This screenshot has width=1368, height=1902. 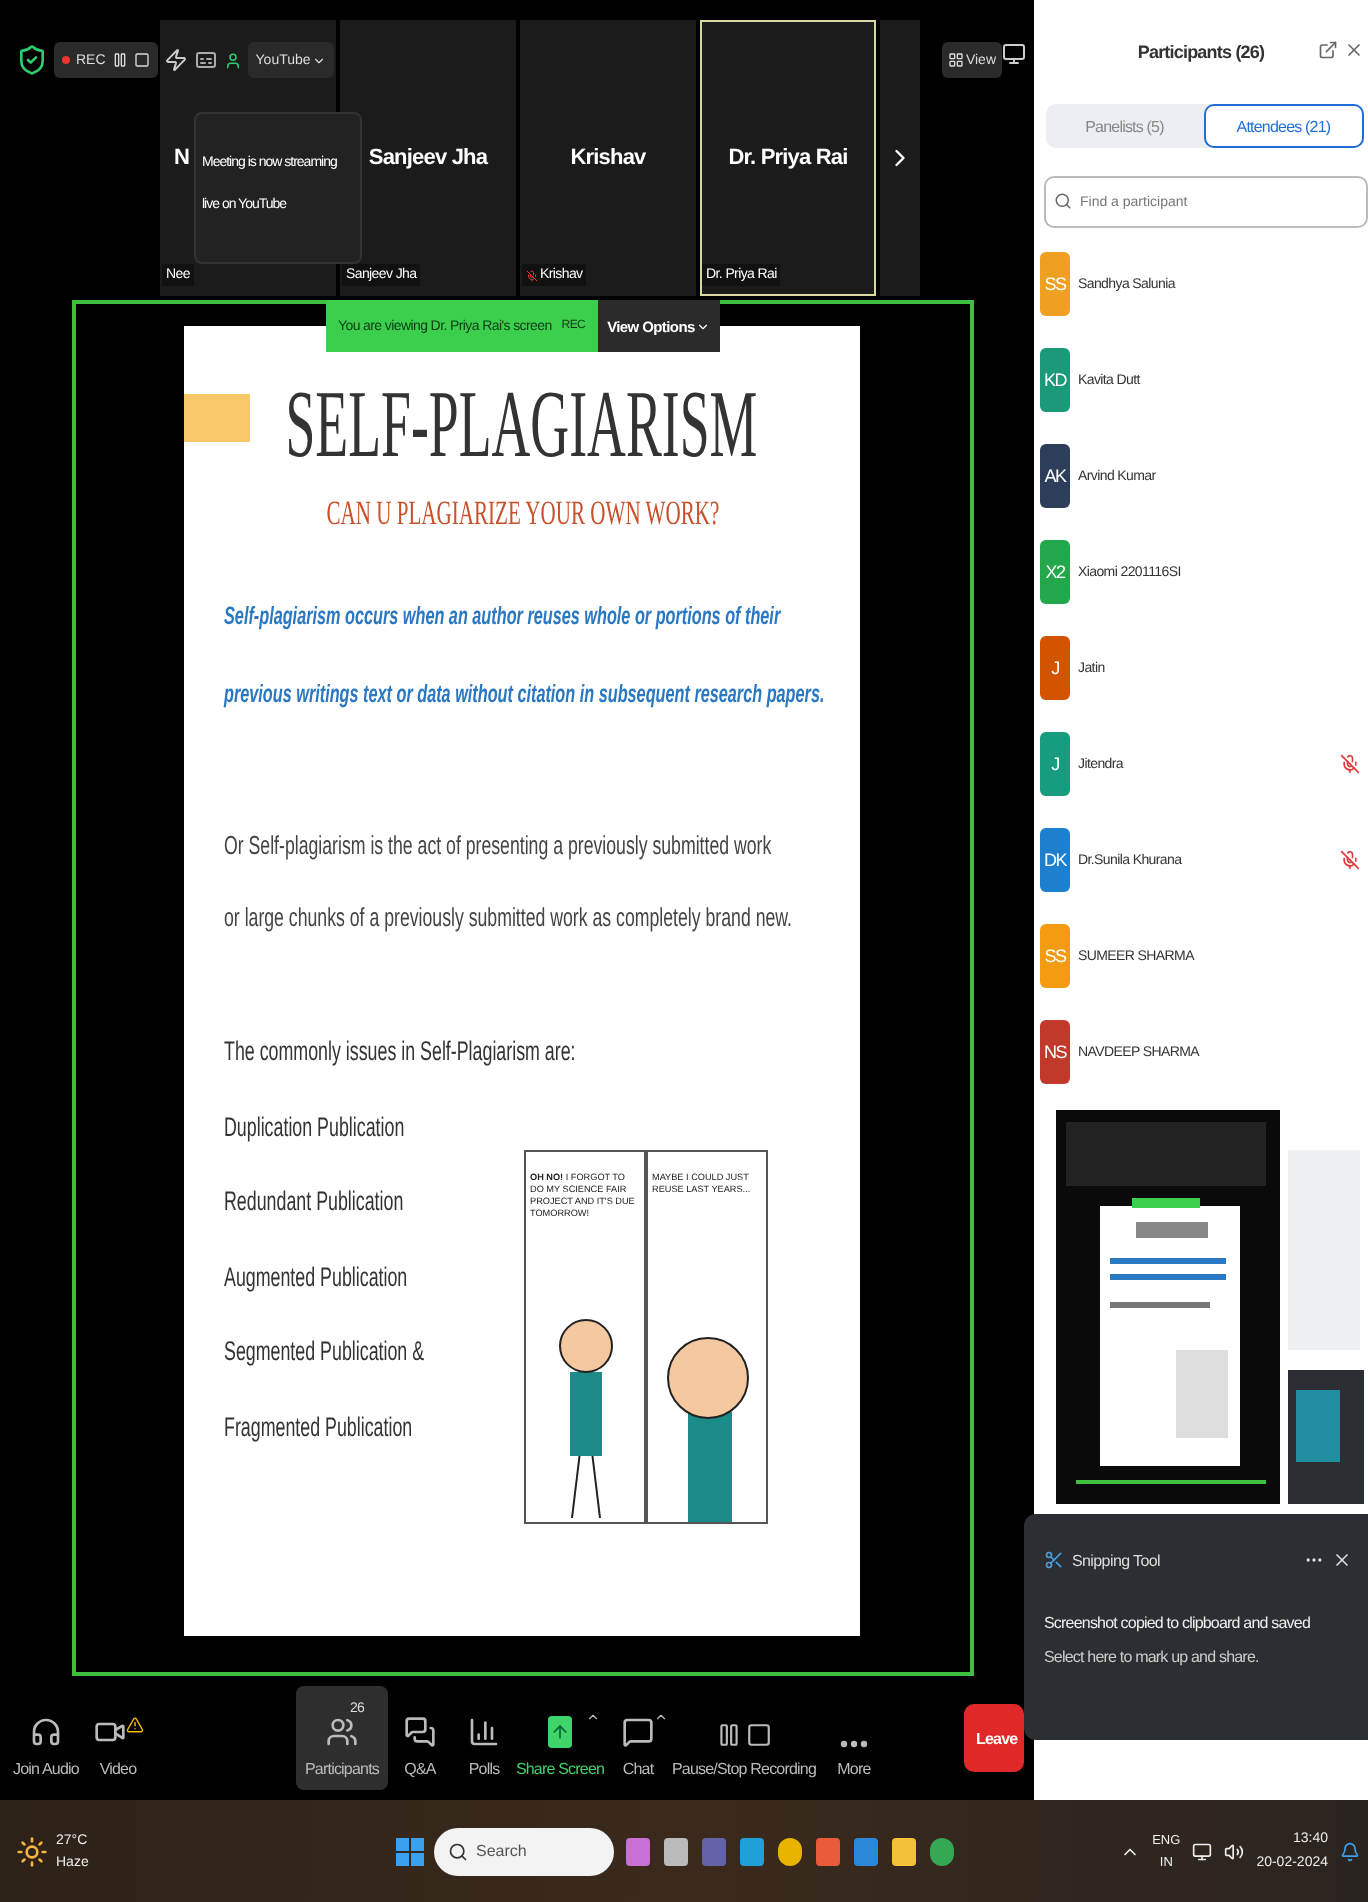 I want to click on qa-icon, so click(x=420, y=1732).